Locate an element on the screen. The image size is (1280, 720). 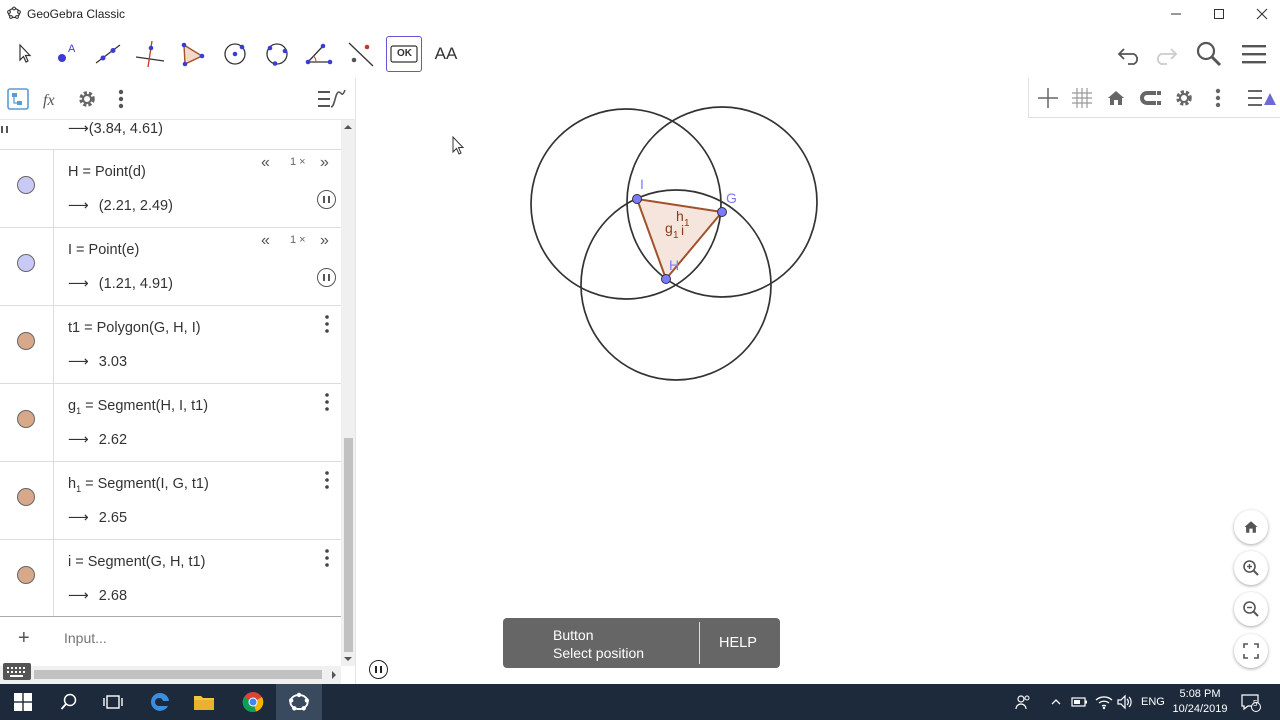
list-item: i = Segment(G, H, t1) ⟶ 2.68 is located at coordinates (170, 578).